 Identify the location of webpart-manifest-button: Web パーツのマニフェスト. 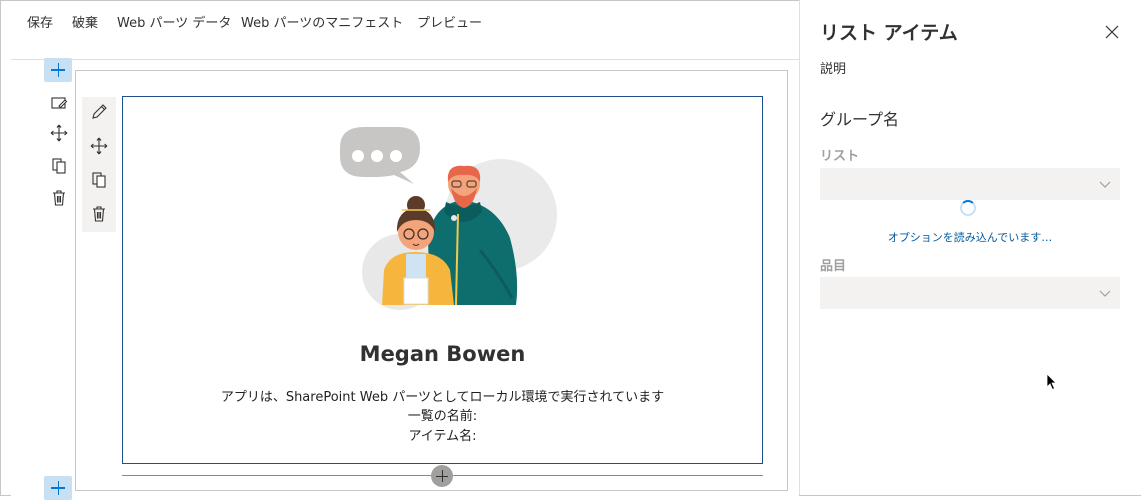
(322, 21).